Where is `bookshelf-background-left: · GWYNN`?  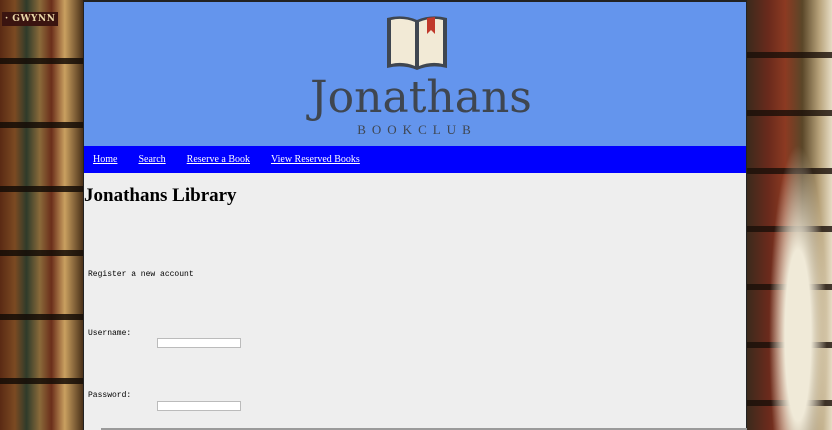 bookshelf-background-left: · GWYNN is located at coordinates (41, 215).